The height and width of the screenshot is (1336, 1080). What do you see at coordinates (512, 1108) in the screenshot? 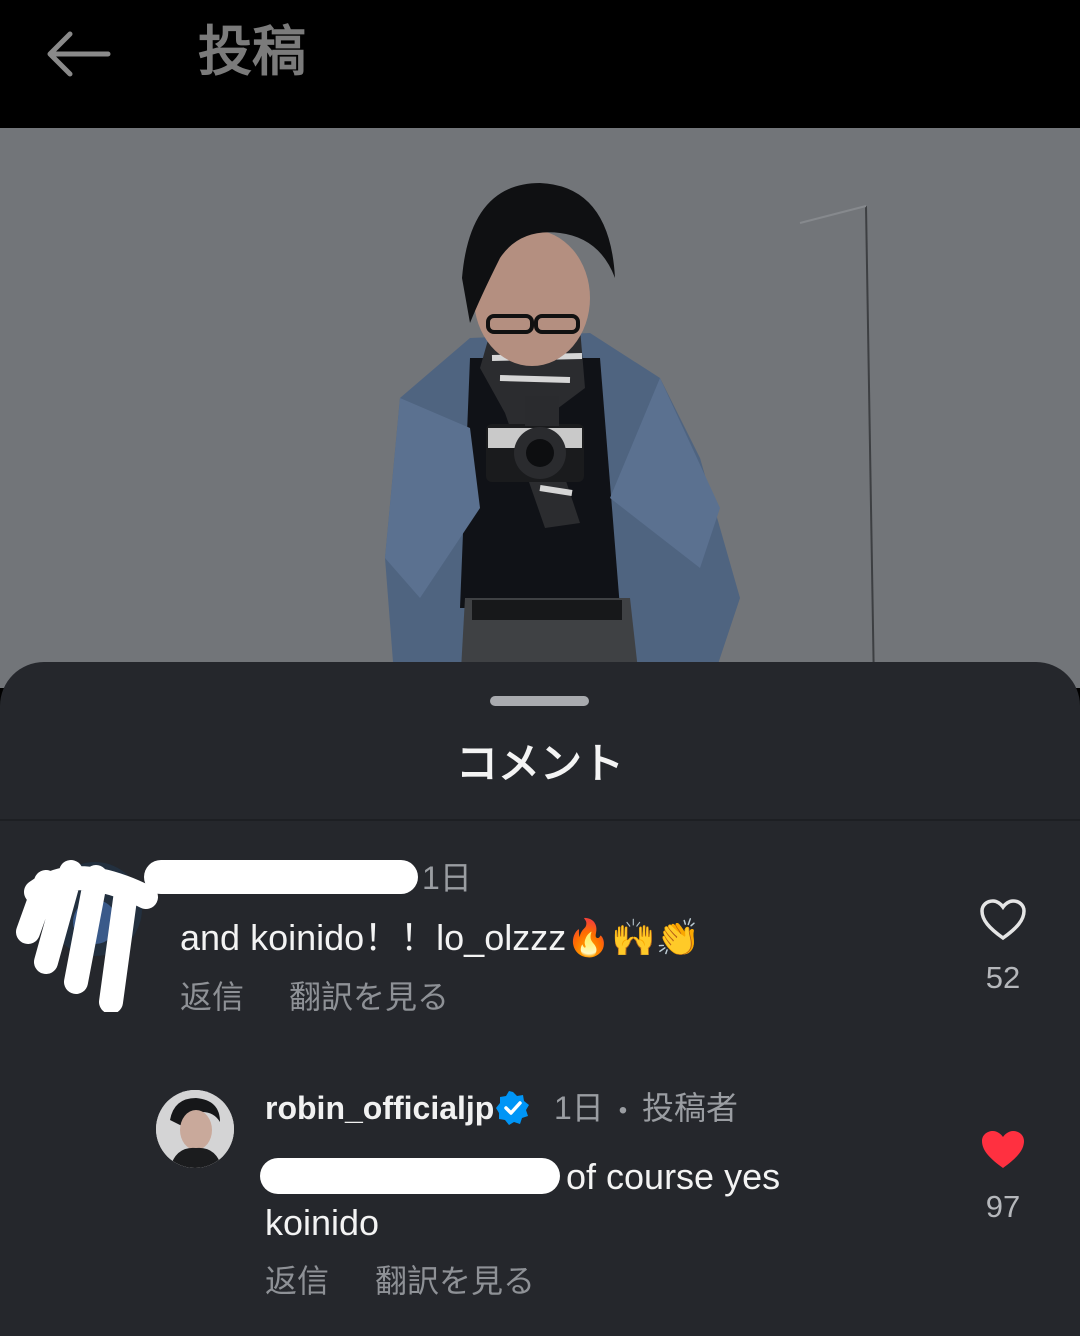
I see `verified-badge-icon` at bounding box center [512, 1108].